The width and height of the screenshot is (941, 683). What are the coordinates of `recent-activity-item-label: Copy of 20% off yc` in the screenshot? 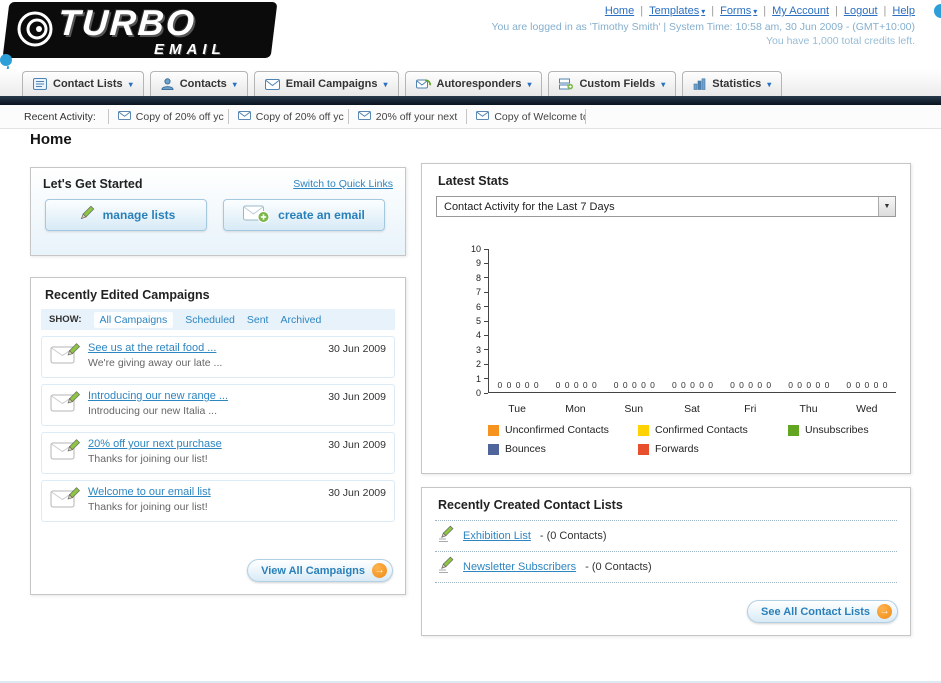 It's located at (299, 116).